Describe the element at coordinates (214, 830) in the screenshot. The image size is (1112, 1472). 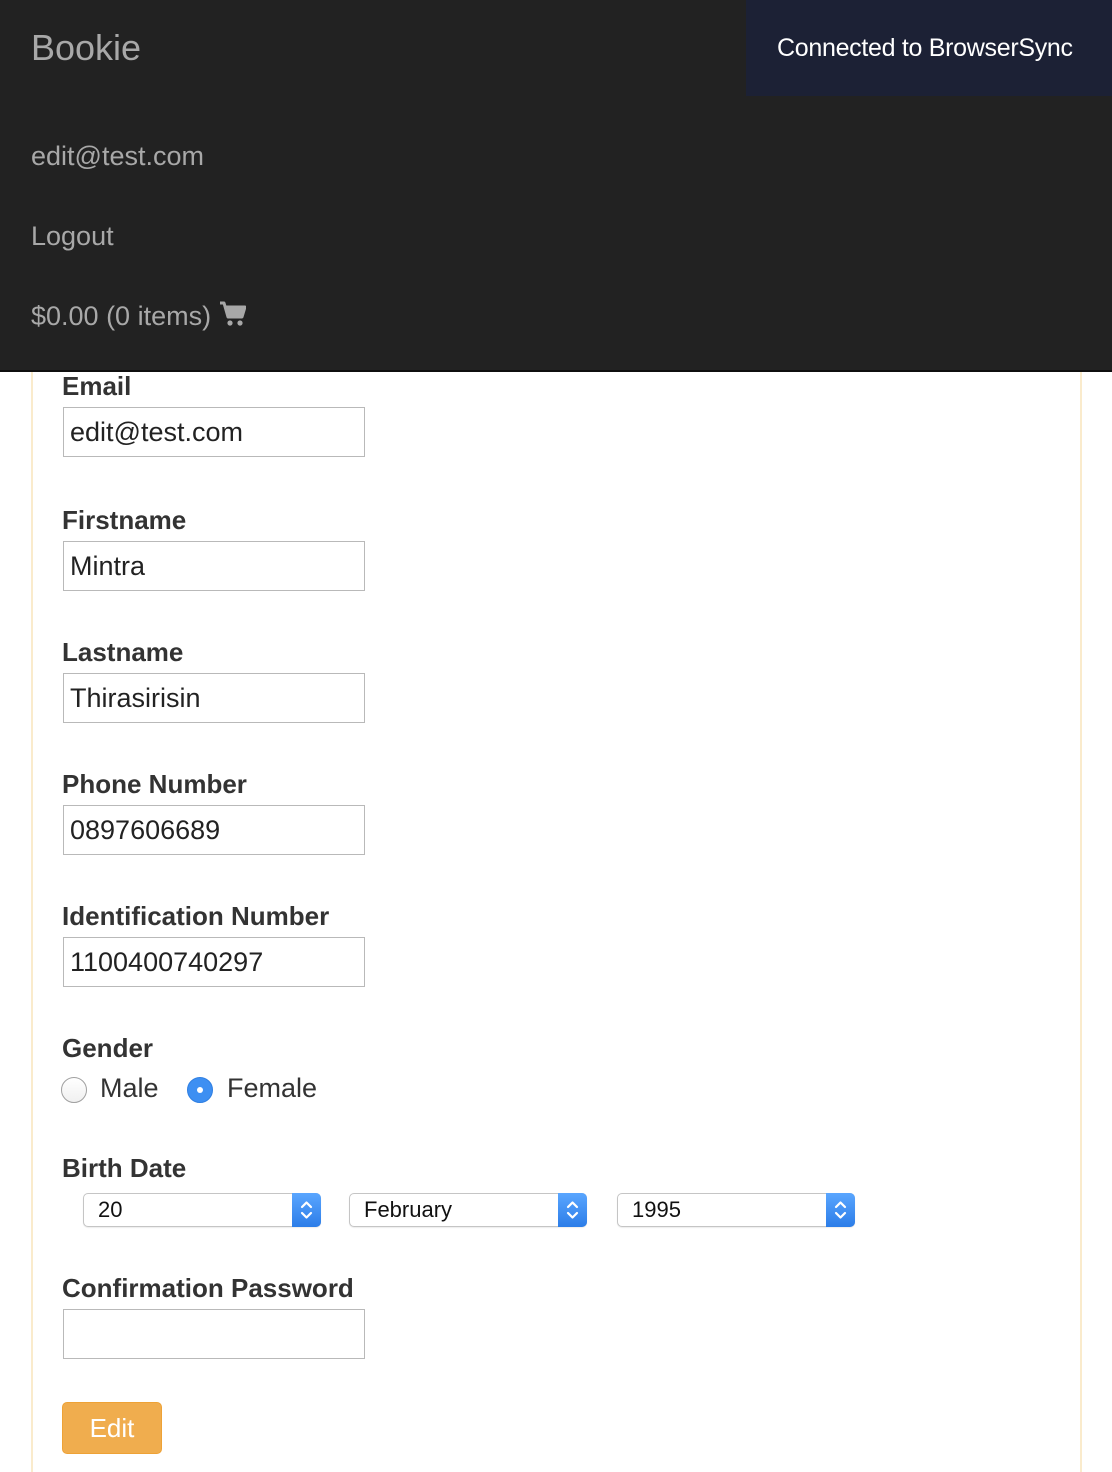
I see `phone-field` at that location.